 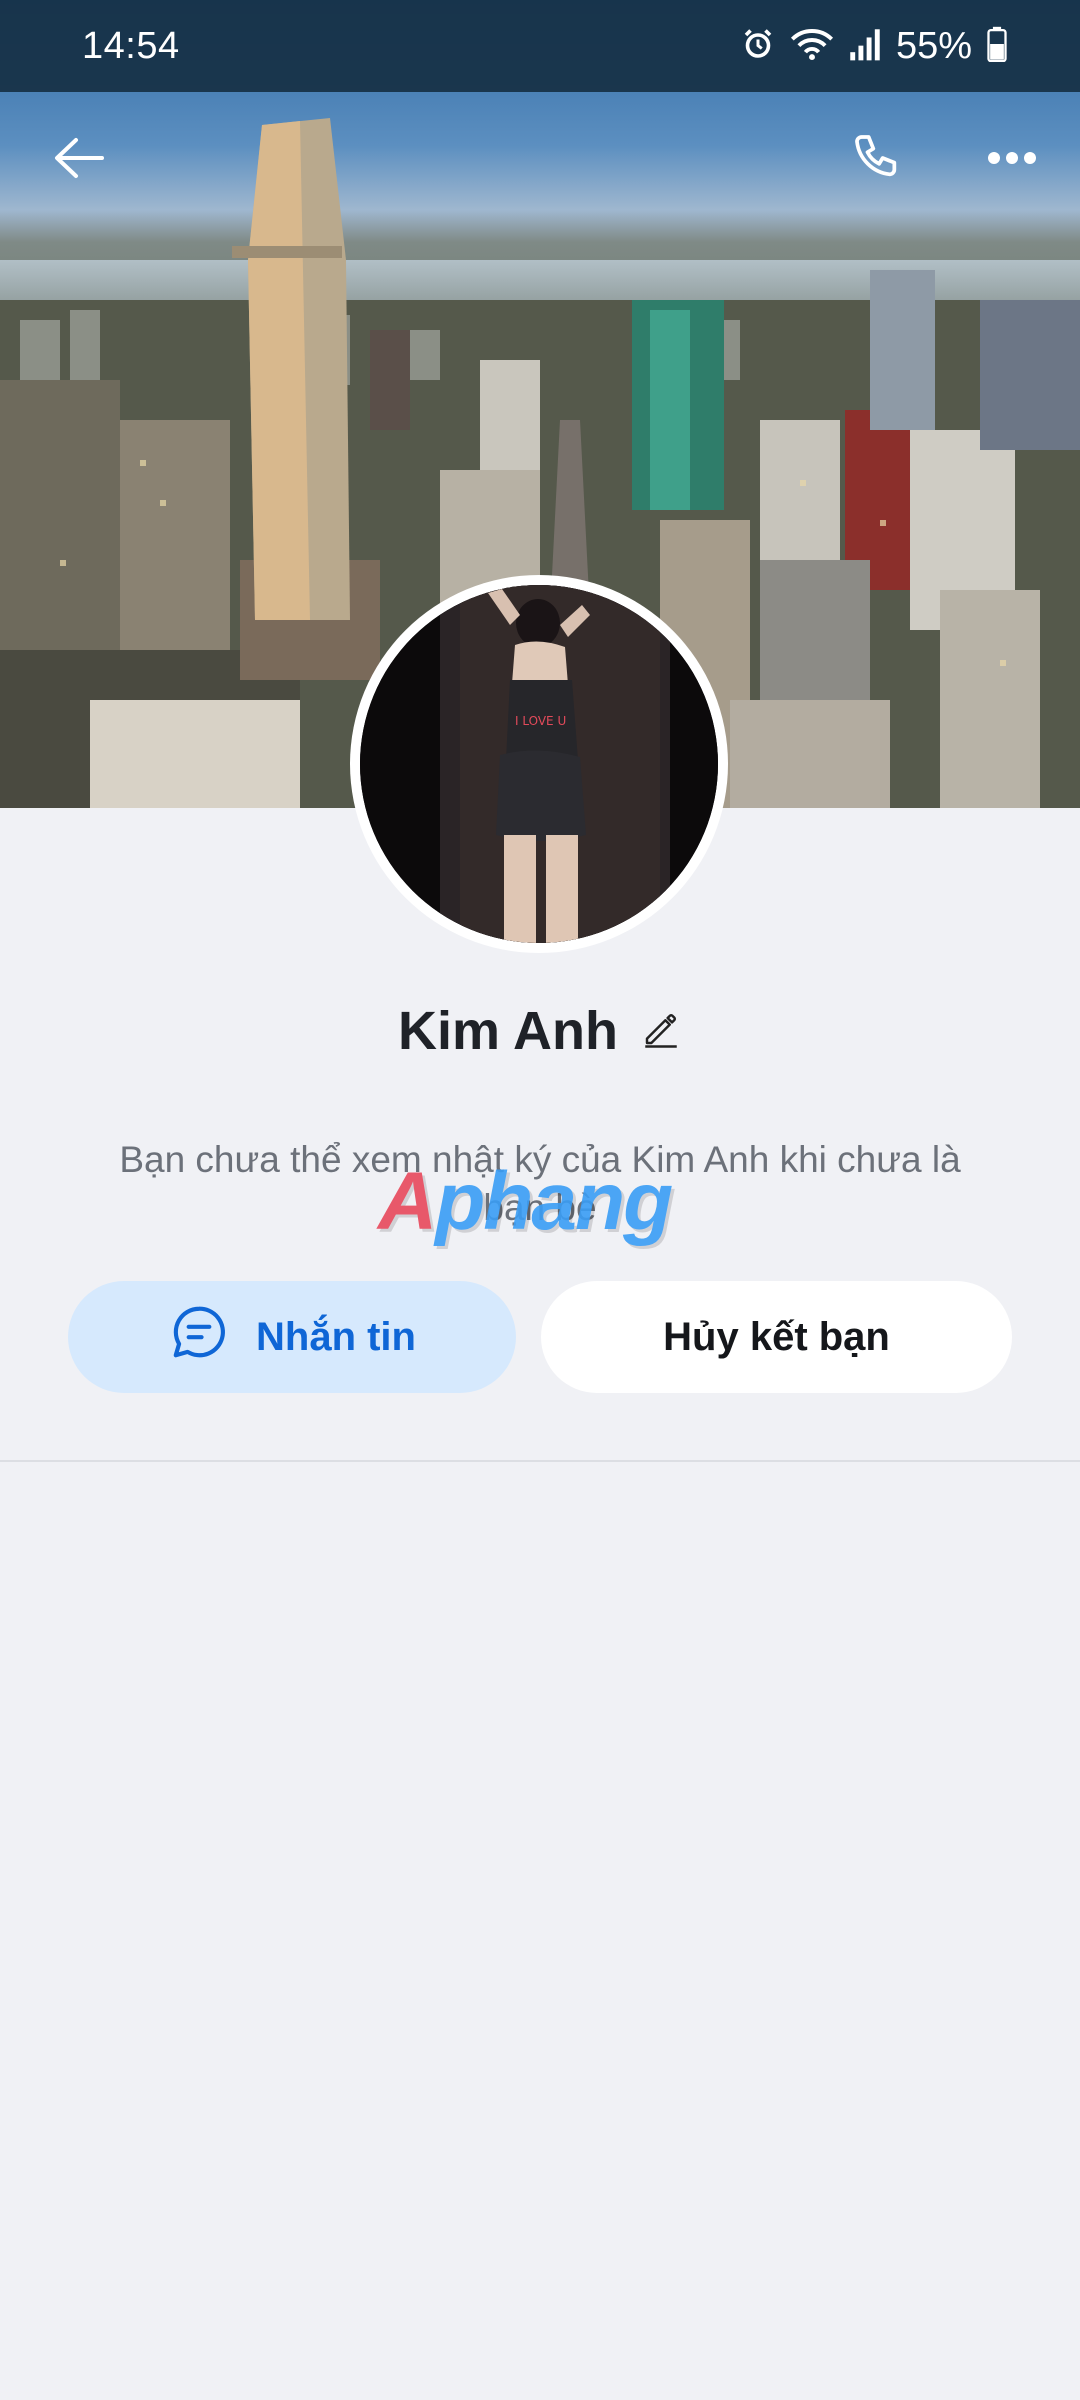 I want to click on phone-icon, so click(x=878, y=160).